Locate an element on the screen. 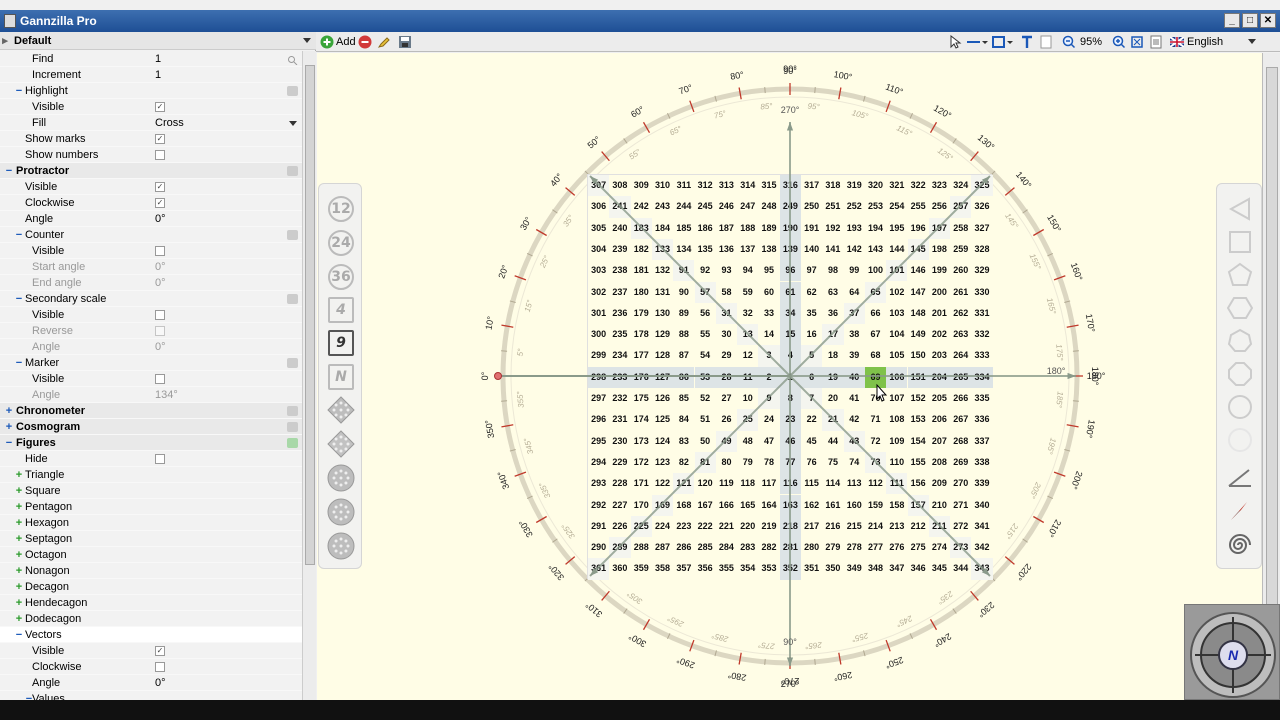  grid-cell: 332 is located at coordinates (981, 334).